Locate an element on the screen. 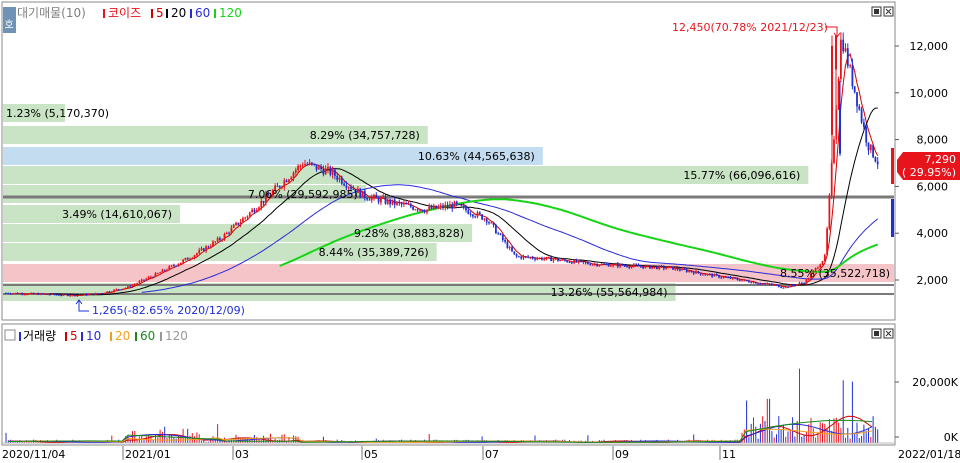 This screenshot has height=463, width=960. volume-panel-maximize-icon is located at coordinates (876, 333).